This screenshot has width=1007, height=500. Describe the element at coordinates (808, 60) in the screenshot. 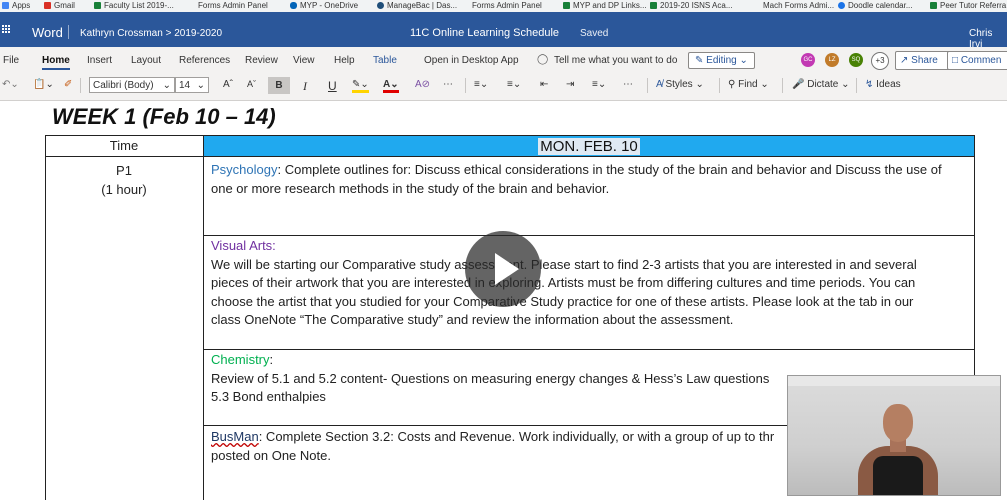

I see `avatar: GC` at that location.